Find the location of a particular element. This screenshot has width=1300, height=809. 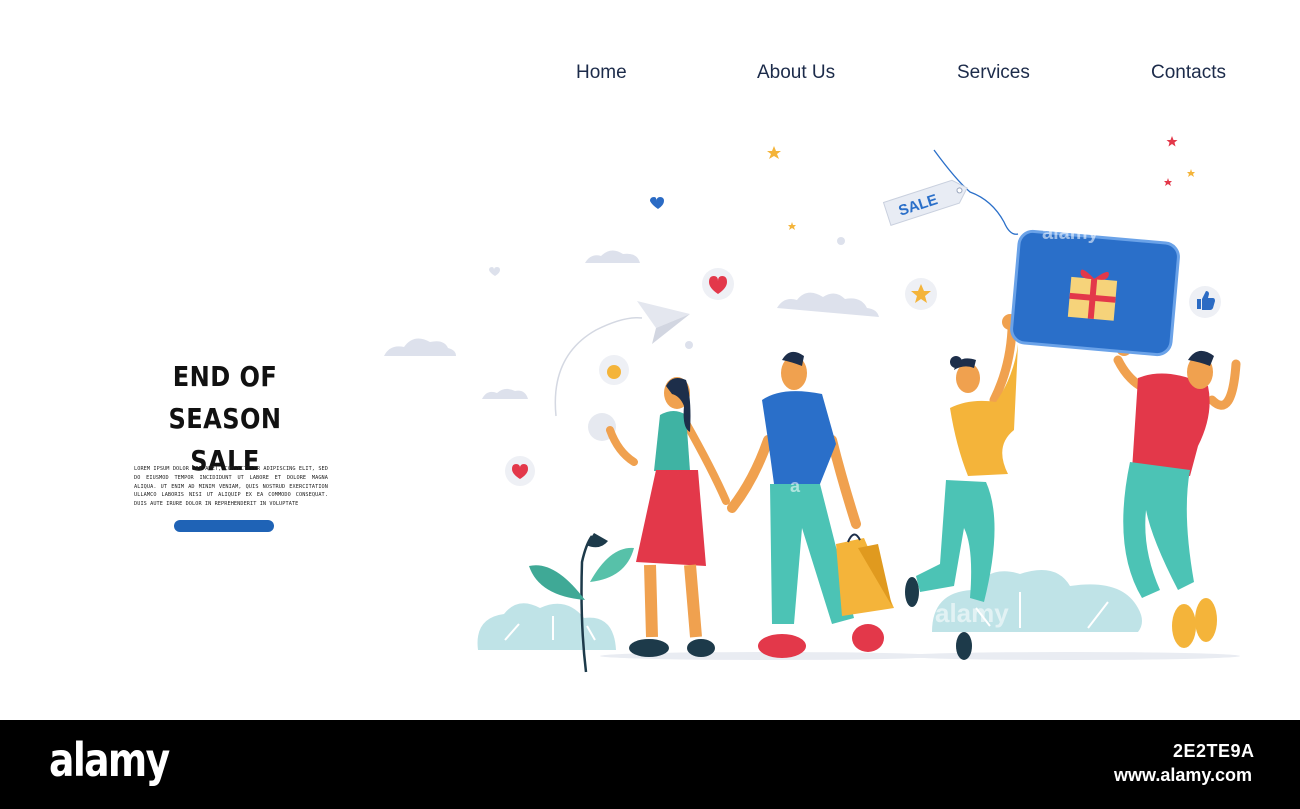

star-badge-icon is located at coordinates (921, 294).